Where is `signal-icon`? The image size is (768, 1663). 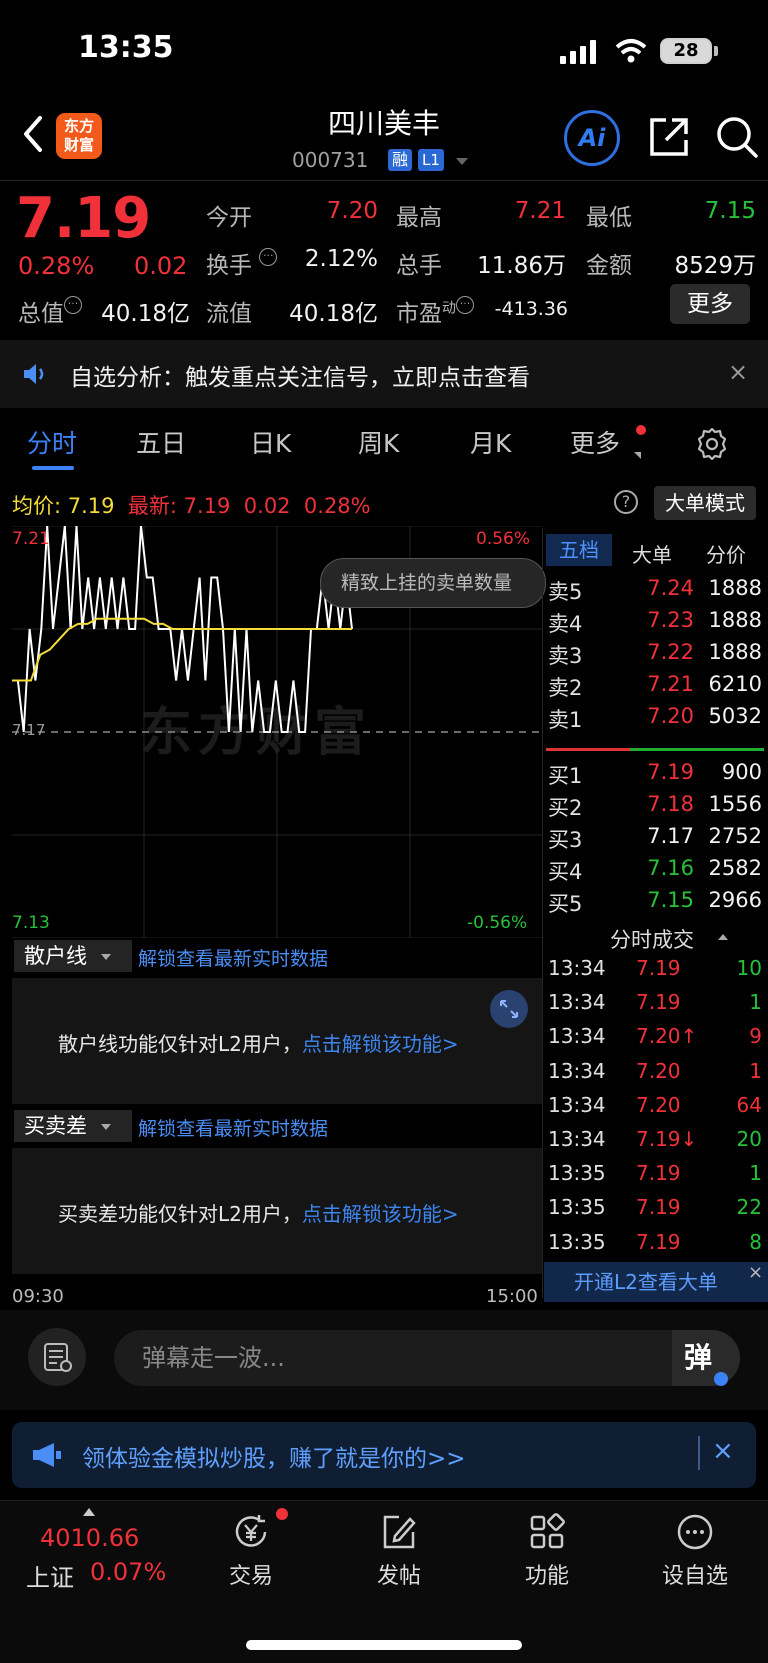
signal-icon is located at coordinates (578, 52).